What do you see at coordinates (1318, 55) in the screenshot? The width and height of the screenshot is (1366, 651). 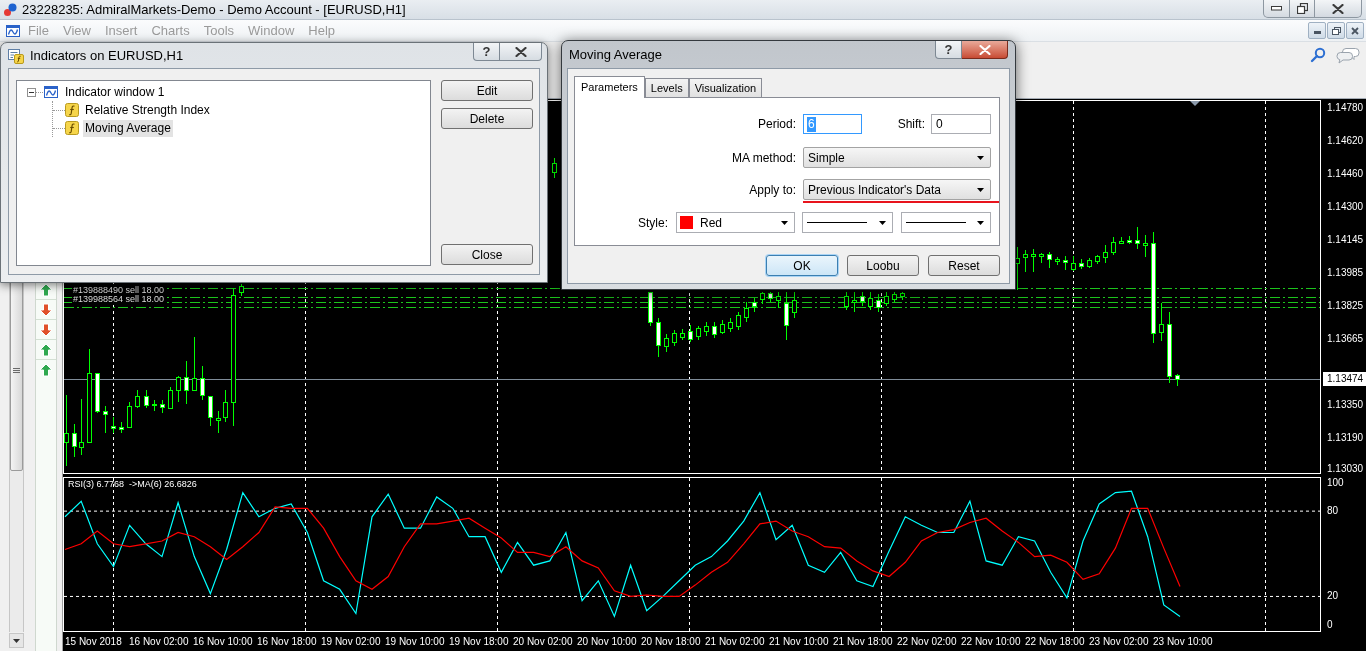 I see `search-icon` at bounding box center [1318, 55].